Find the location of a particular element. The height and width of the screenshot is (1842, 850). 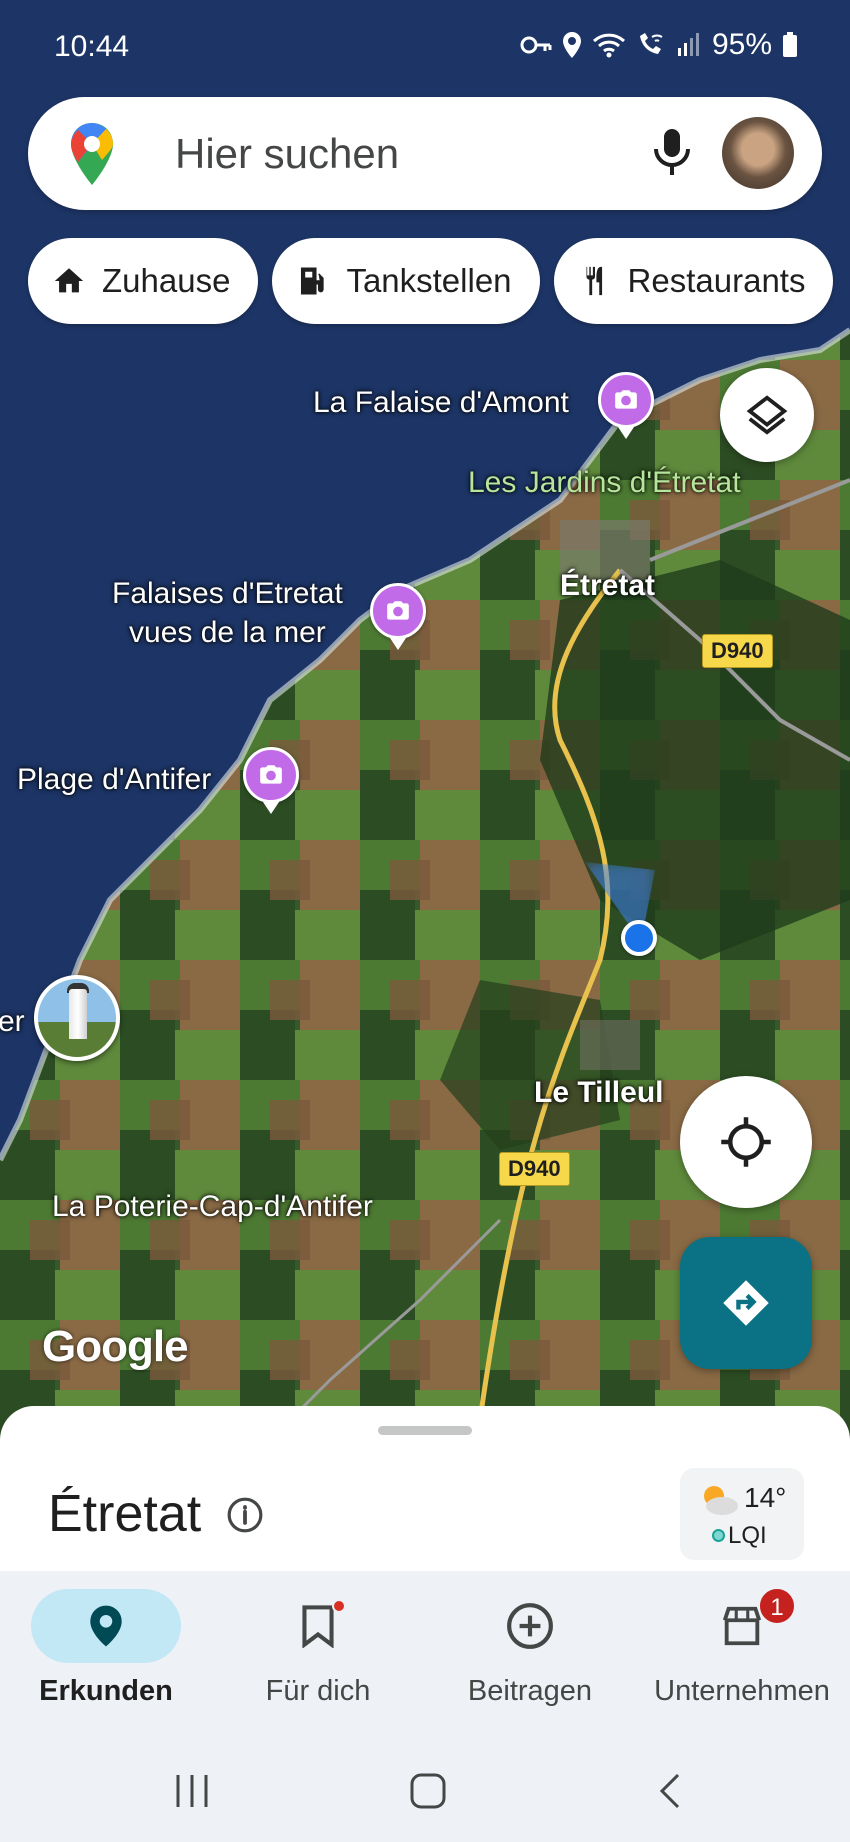

info-icon is located at coordinates (245, 1515).